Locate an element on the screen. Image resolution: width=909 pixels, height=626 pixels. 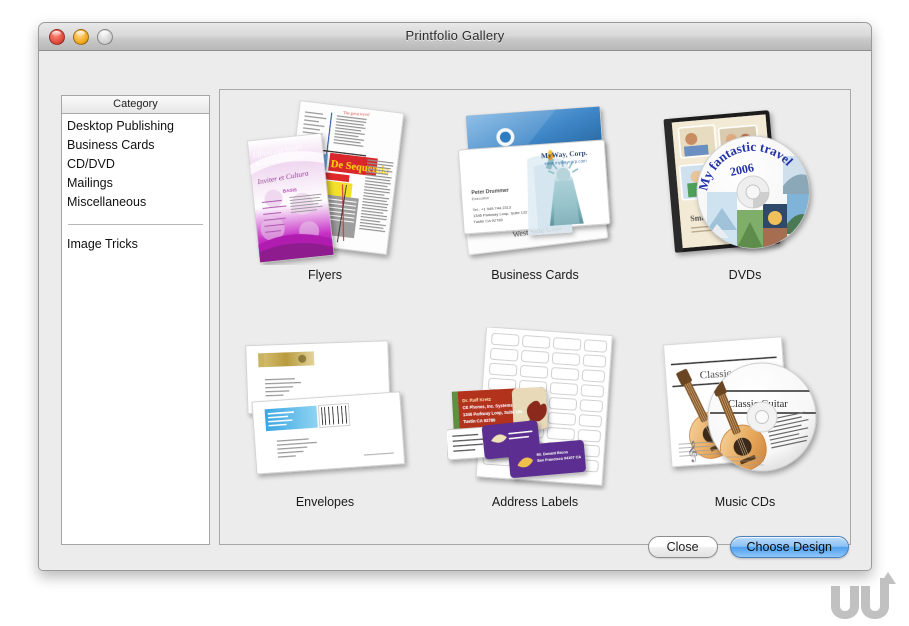
sidebar-item-label: Mailings is located at coordinates (90, 183).